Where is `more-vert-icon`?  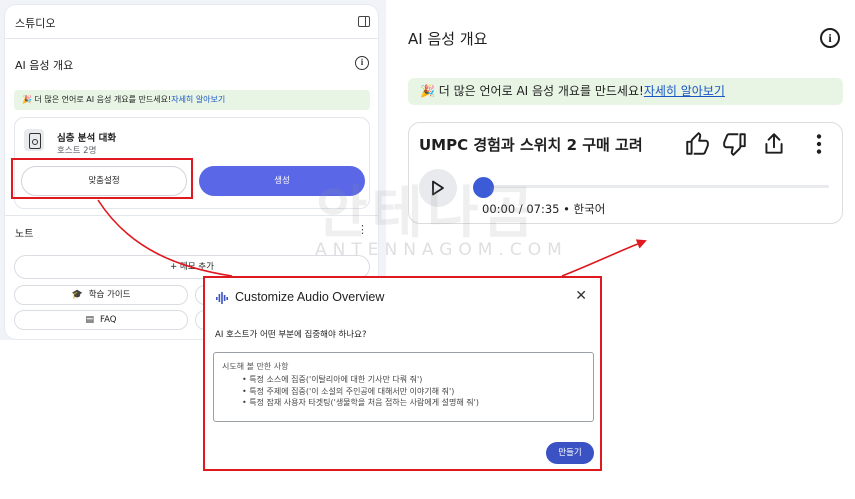
more-vert-icon is located at coordinates (819, 144).